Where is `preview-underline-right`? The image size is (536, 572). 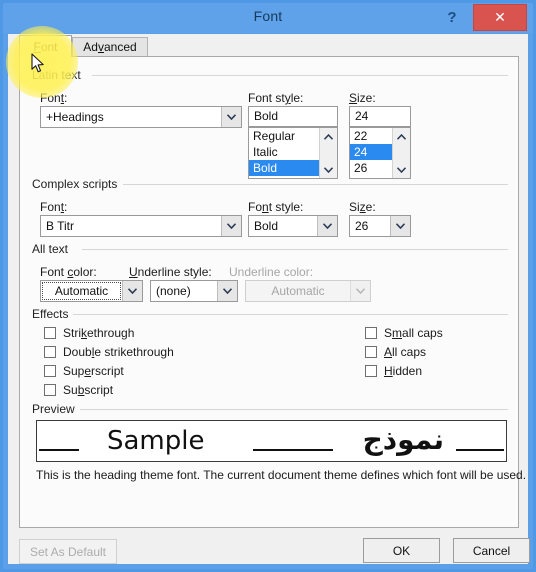
preview-underline-right is located at coordinates (480, 450).